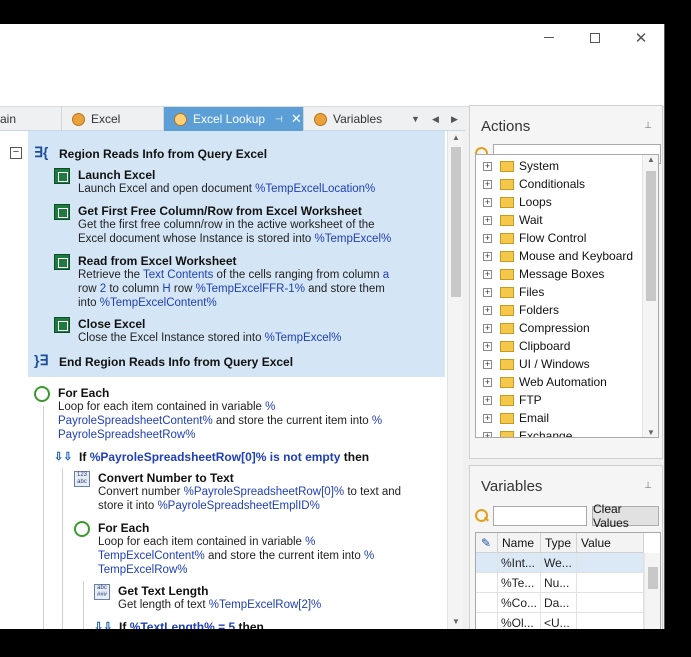 Image resolution: width=691 pixels, height=657 pixels. What do you see at coordinates (517, 310) in the screenshot?
I see `actions-category-item: + Folders` at bounding box center [517, 310].